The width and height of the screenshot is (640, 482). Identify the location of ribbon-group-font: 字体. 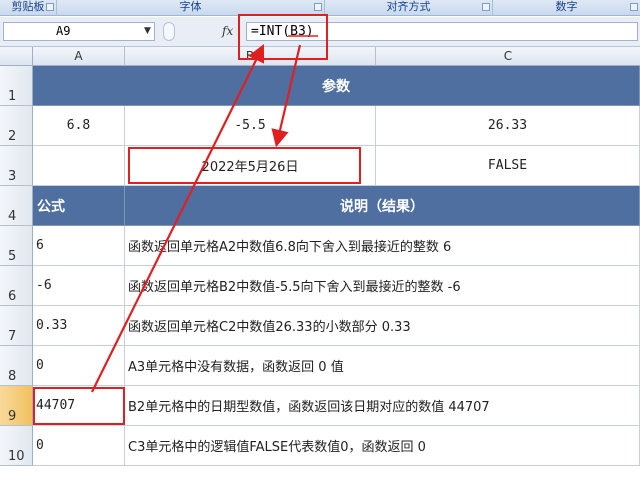
(191, 8).